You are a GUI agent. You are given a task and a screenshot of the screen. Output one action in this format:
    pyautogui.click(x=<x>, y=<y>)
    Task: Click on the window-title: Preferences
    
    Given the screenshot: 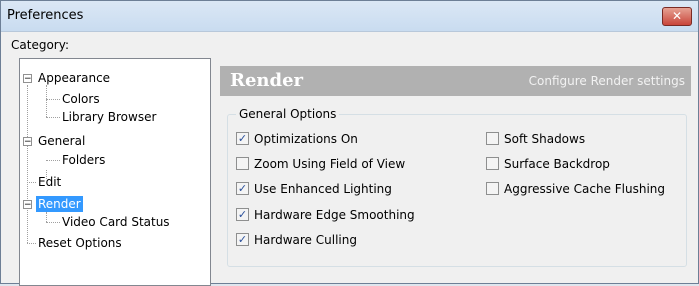 What is the action you would take?
    pyautogui.click(x=45, y=15)
    